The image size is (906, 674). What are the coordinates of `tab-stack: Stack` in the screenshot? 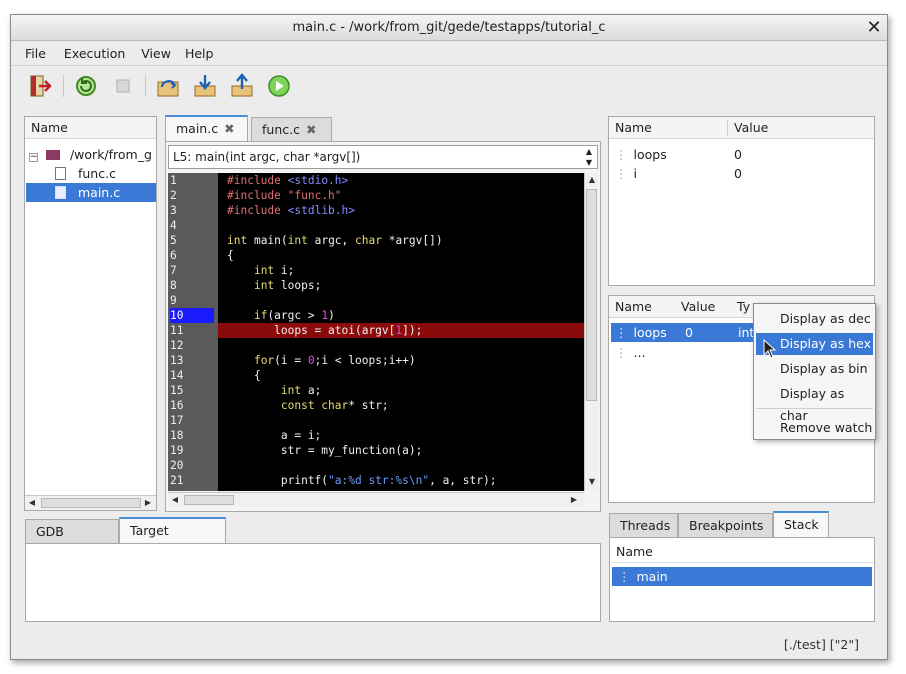 It's located at (801, 524).